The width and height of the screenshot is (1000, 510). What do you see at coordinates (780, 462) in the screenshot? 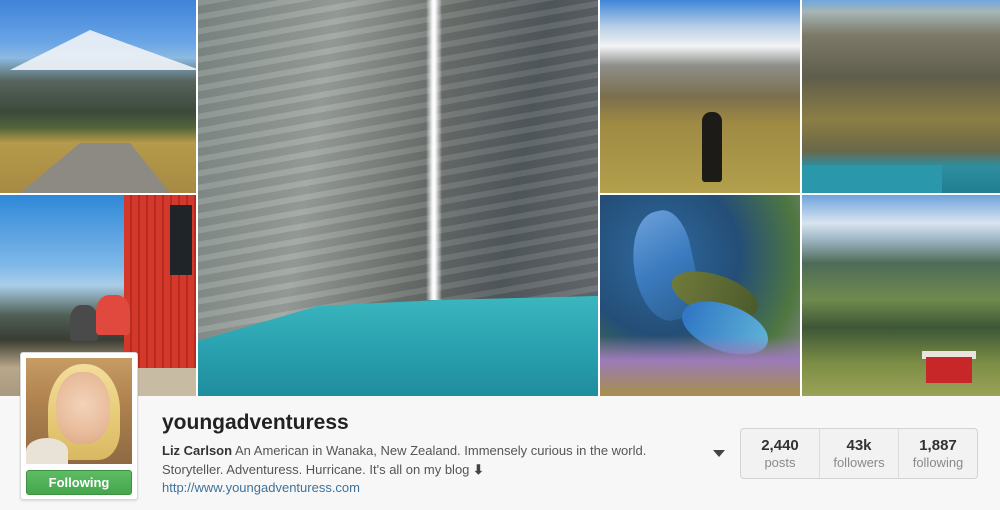
I see `stat-posts-label: posts` at bounding box center [780, 462].